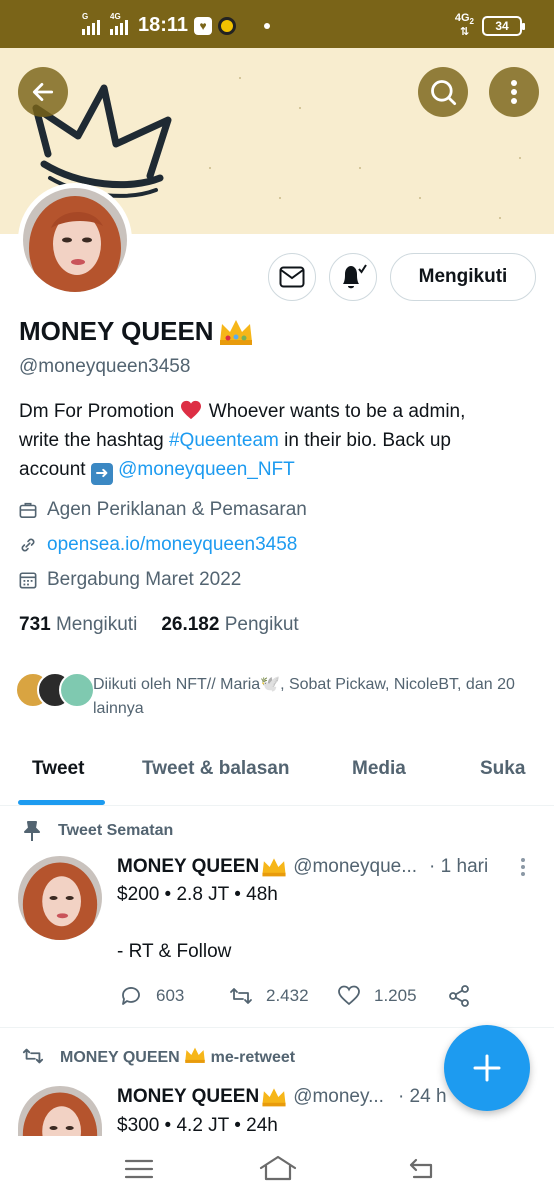 The height and width of the screenshot is (1200, 554). Describe the element at coordinates (523, 867) in the screenshot. I see `tweet-more-icon` at that location.